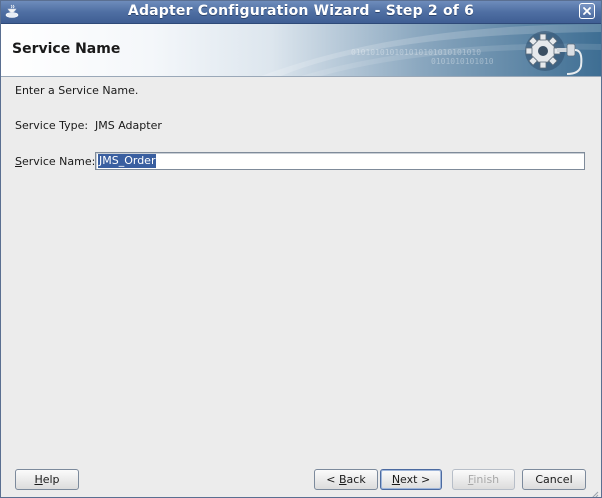  I want to click on resize-grip-icon, so click(594, 491).